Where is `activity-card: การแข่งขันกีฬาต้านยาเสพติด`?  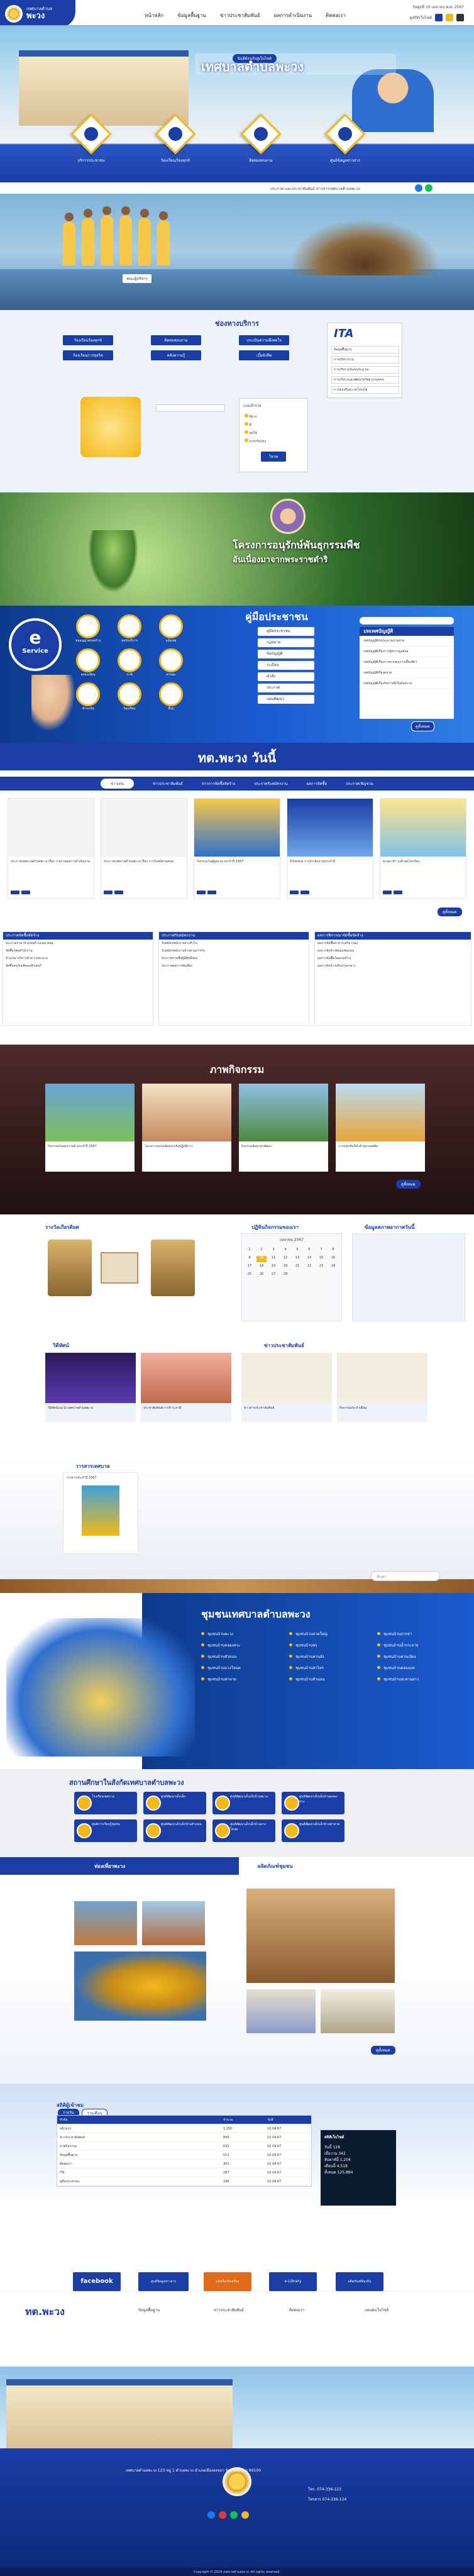 activity-card: การแข่งขันกีฬาต้านยาเสพติด is located at coordinates (381, 1128).